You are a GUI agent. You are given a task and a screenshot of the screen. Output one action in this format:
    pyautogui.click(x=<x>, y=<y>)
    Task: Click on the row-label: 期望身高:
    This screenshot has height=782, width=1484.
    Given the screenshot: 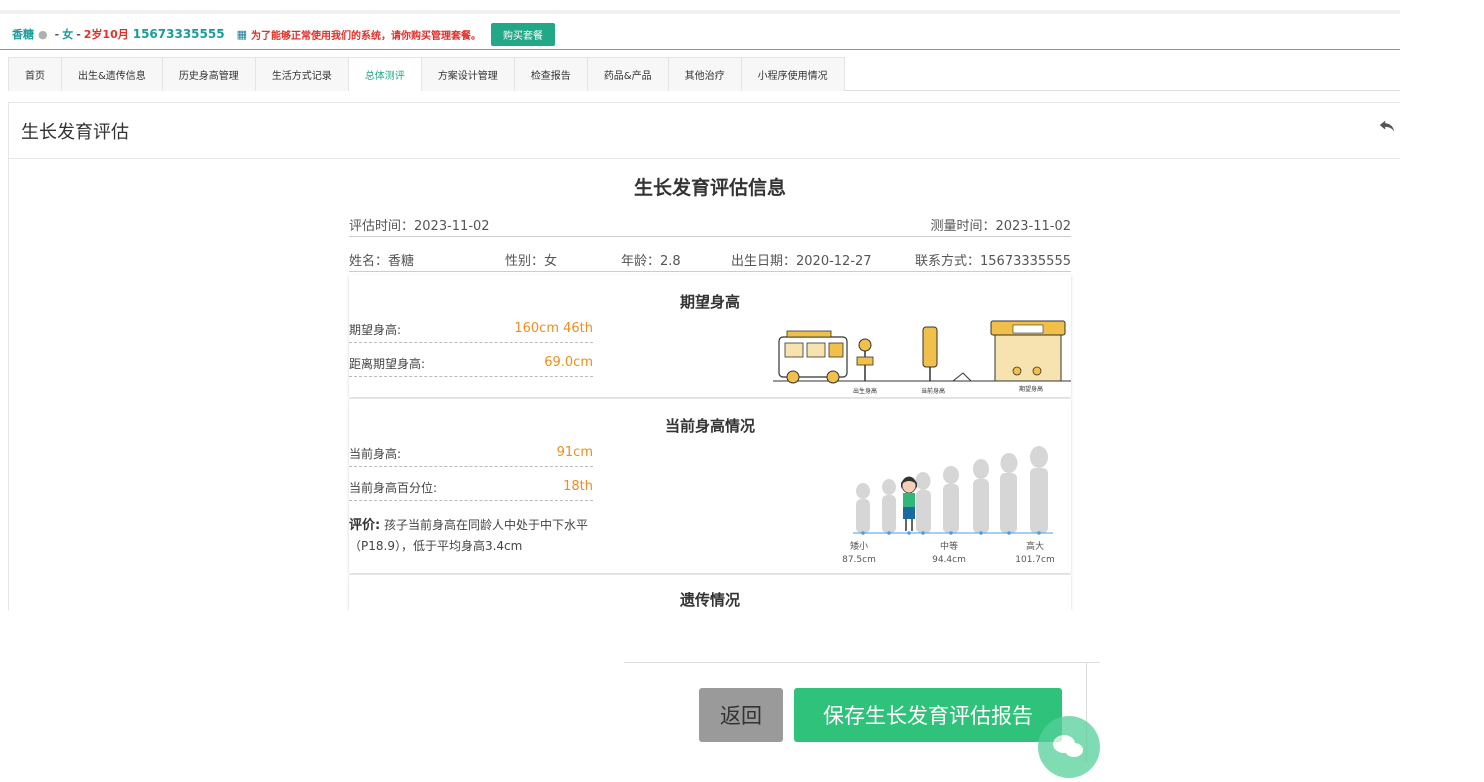 What is the action you would take?
    pyautogui.click(x=375, y=330)
    